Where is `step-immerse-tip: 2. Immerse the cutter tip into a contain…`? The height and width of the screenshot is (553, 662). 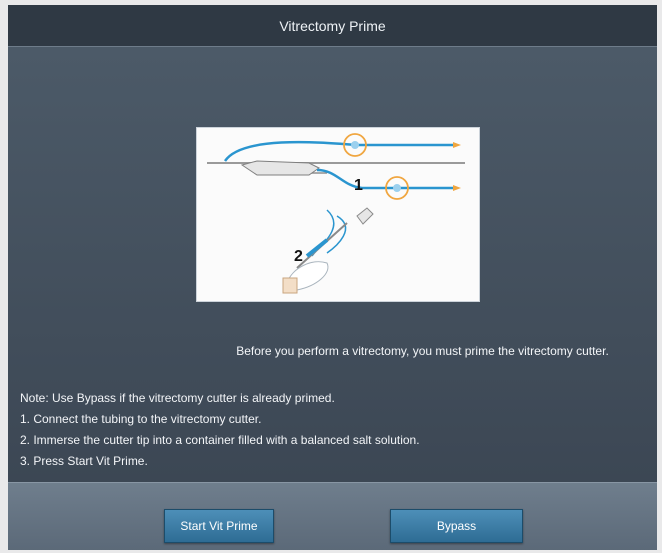
step-immerse-tip: 2. Immerse the cutter tip into a contain… is located at coordinates (220, 440).